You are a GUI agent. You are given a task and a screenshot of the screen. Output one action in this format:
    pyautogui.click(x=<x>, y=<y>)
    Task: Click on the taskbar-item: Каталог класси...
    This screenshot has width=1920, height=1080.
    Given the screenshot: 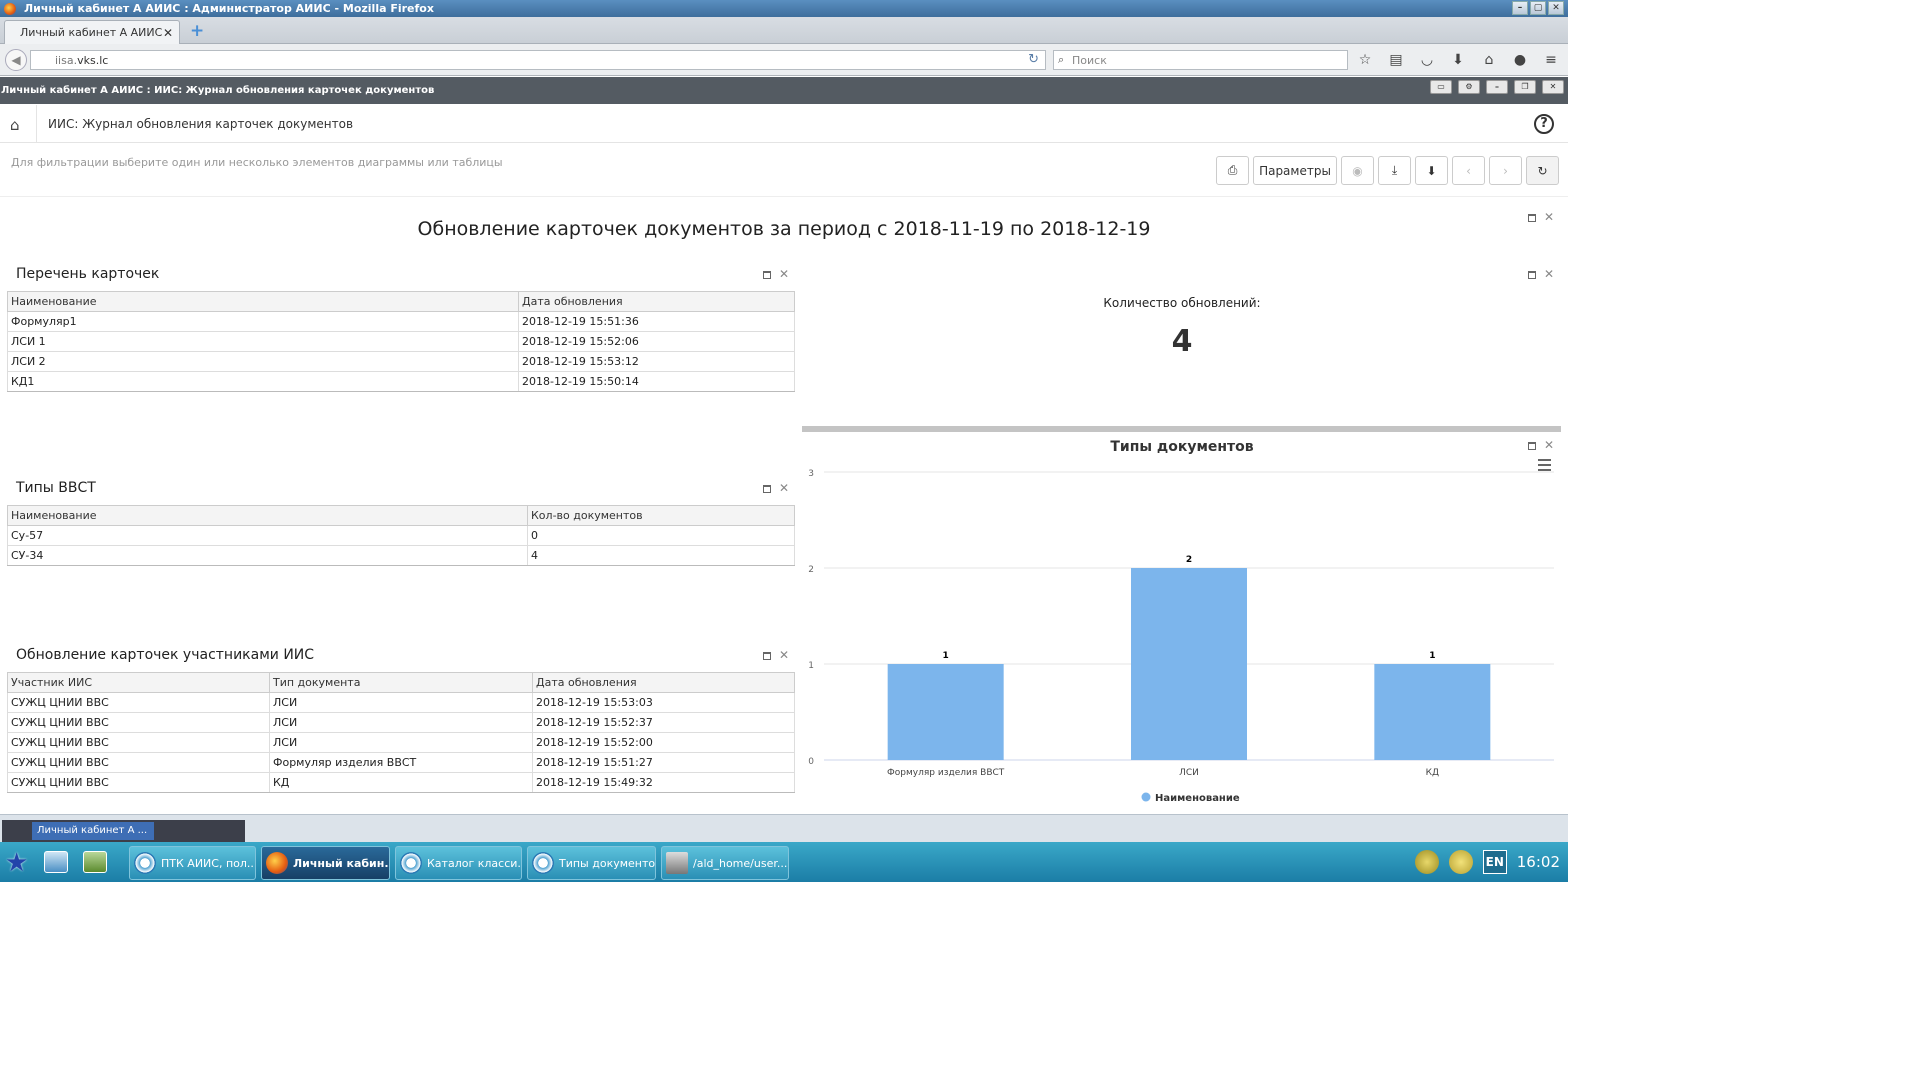 What is the action you would take?
    pyautogui.click(x=458, y=863)
    